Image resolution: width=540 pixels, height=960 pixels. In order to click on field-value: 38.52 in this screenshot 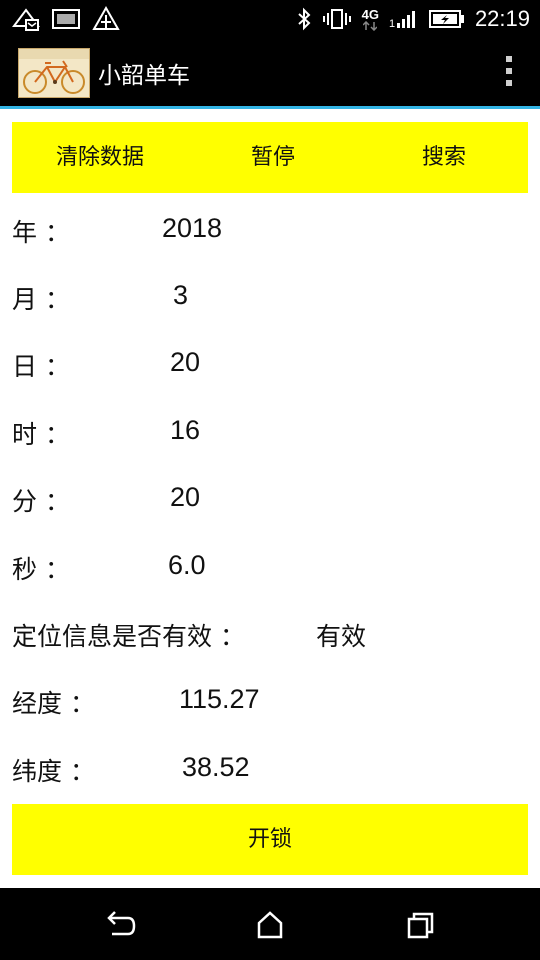, I will do `click(216, 767)`.